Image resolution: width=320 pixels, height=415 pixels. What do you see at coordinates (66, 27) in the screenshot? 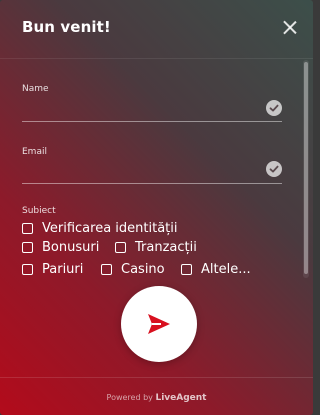
I see `widget-title: Bun venit!` at bounding box center [66, 27].